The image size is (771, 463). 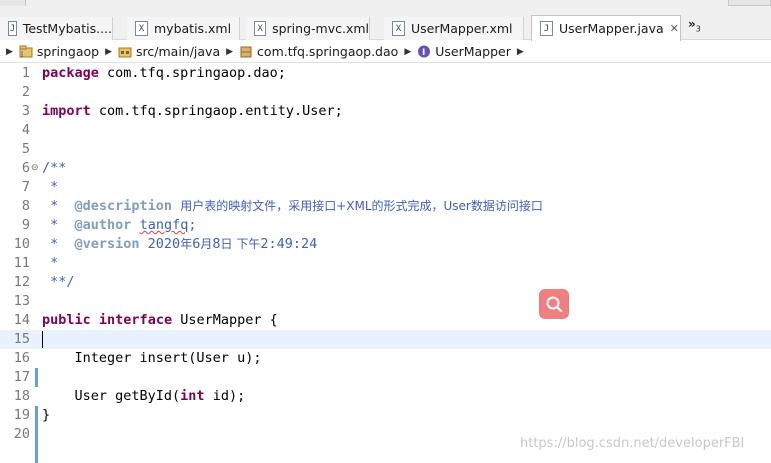 I want to click on line-number: 10, so click(x=21, y=244).